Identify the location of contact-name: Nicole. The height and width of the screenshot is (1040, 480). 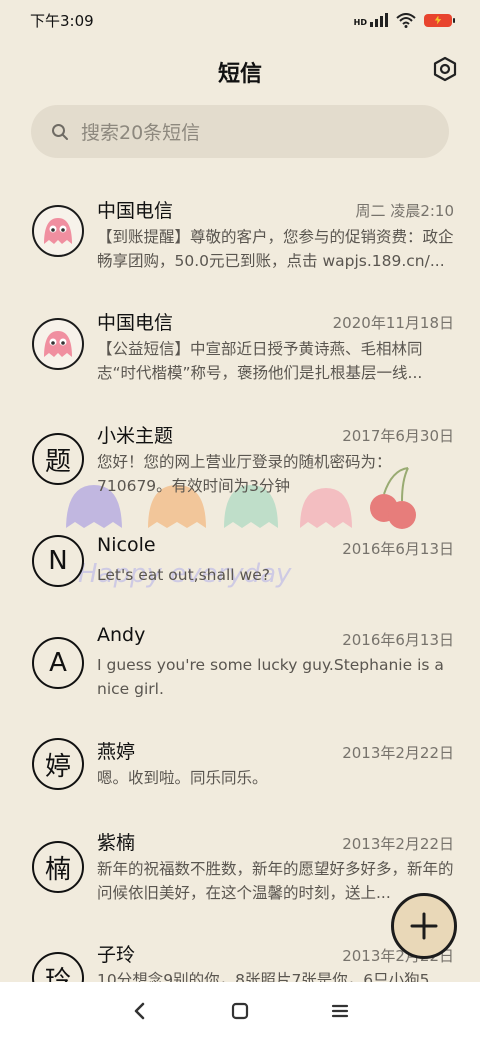
(126, 545).